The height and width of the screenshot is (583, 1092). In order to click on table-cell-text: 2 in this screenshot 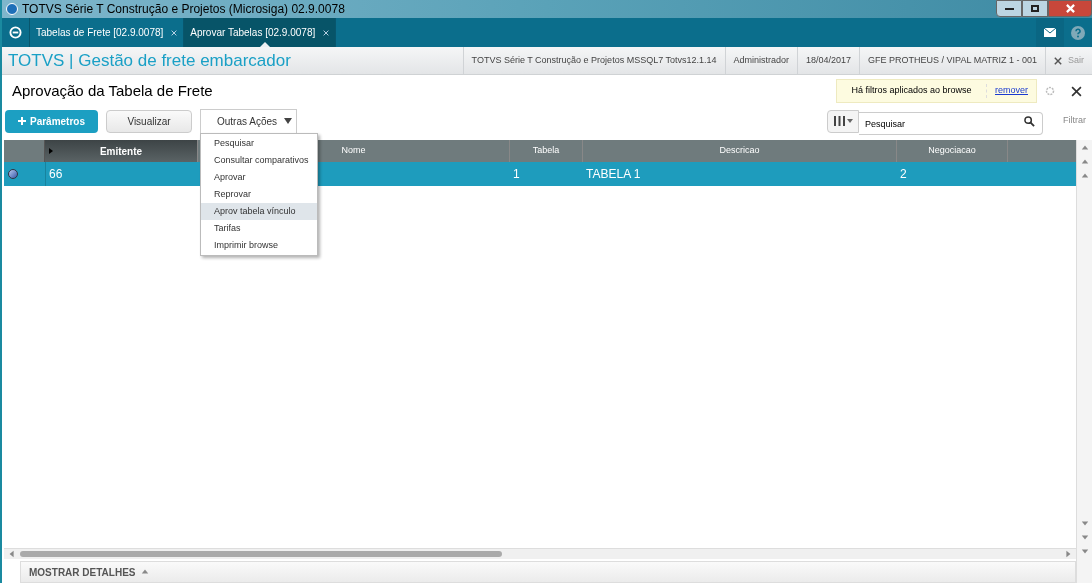, I will do `click(903, 174)`.